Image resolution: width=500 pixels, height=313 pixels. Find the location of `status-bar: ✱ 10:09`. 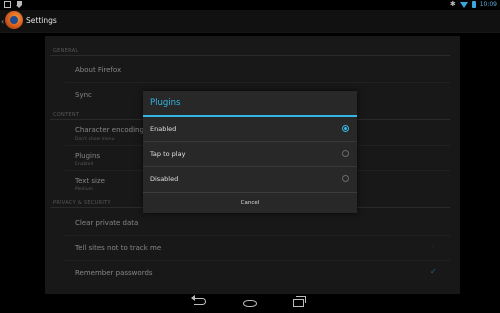

status-bar: ✱ 10:09 is located at coordinates (250, 5).